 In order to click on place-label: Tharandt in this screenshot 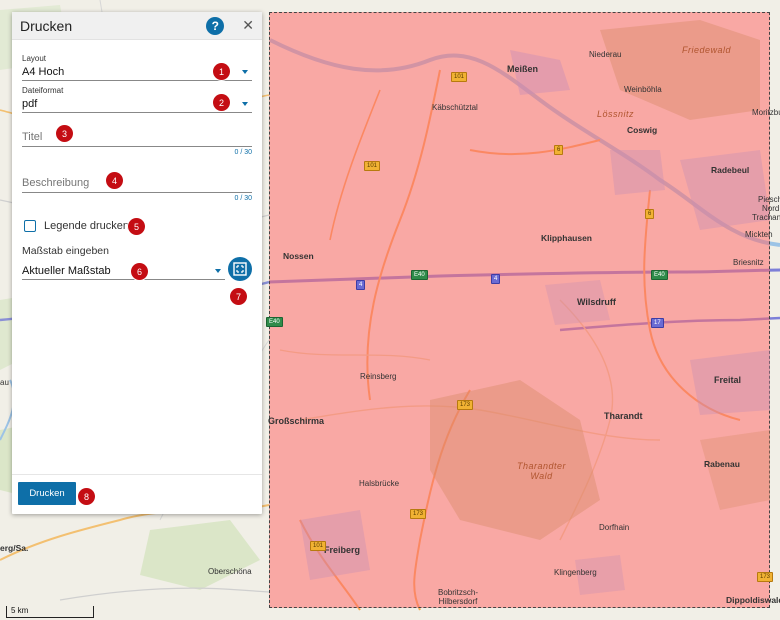, I will do `click(623, 416)`.